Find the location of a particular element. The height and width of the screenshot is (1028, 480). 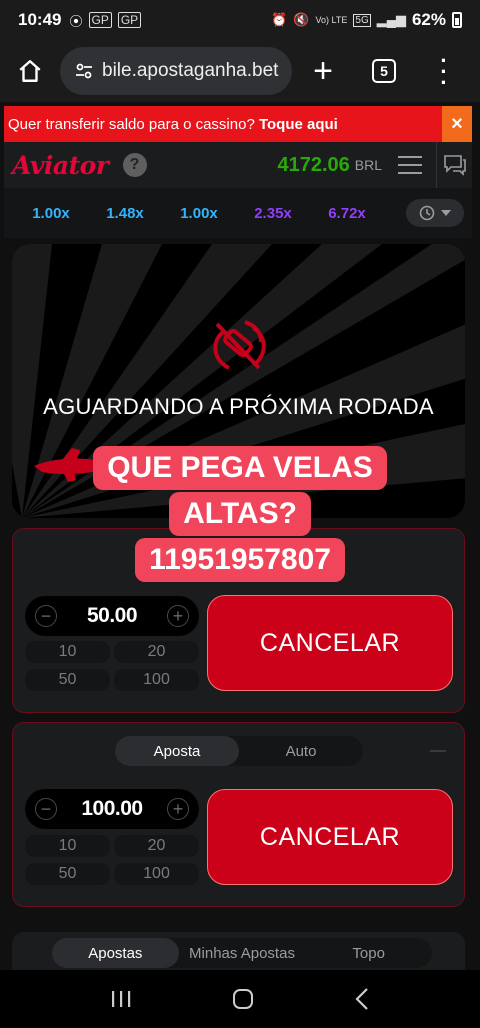

multiplier-history: 1.00x 1.48x 1.00x 2.35x 6.72x is located at coordinates (238, 213).